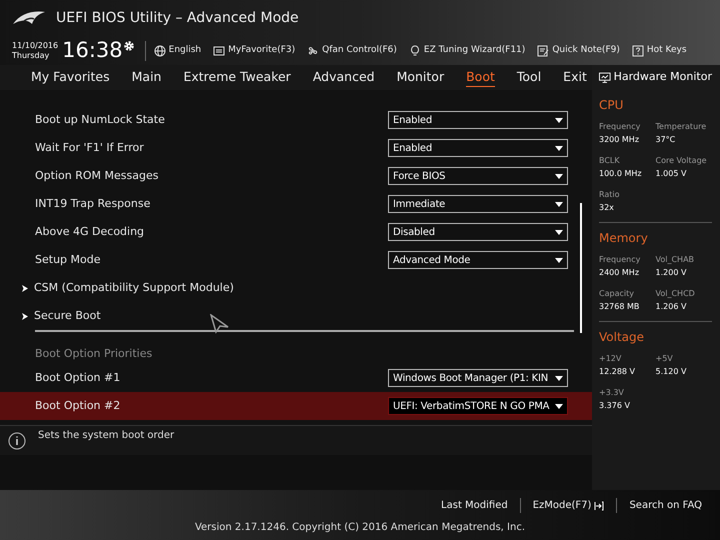  Describe the element at coordinates (237, 78) in the screenshot. I see `tab: Extreme Tweaker` at that location.